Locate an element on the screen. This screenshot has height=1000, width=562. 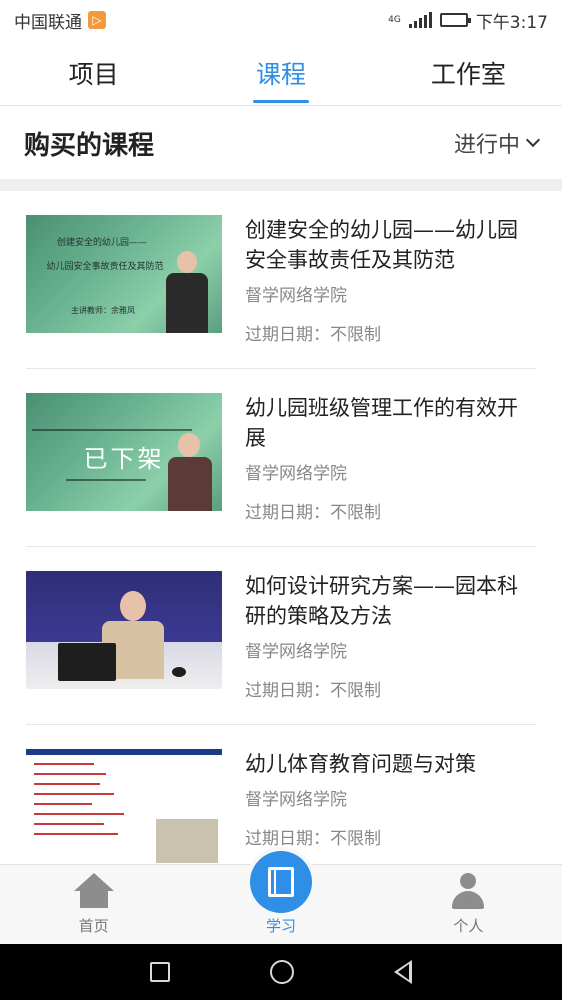
status-right: 4G 下午3:17 is located at coordinates (468, 20).